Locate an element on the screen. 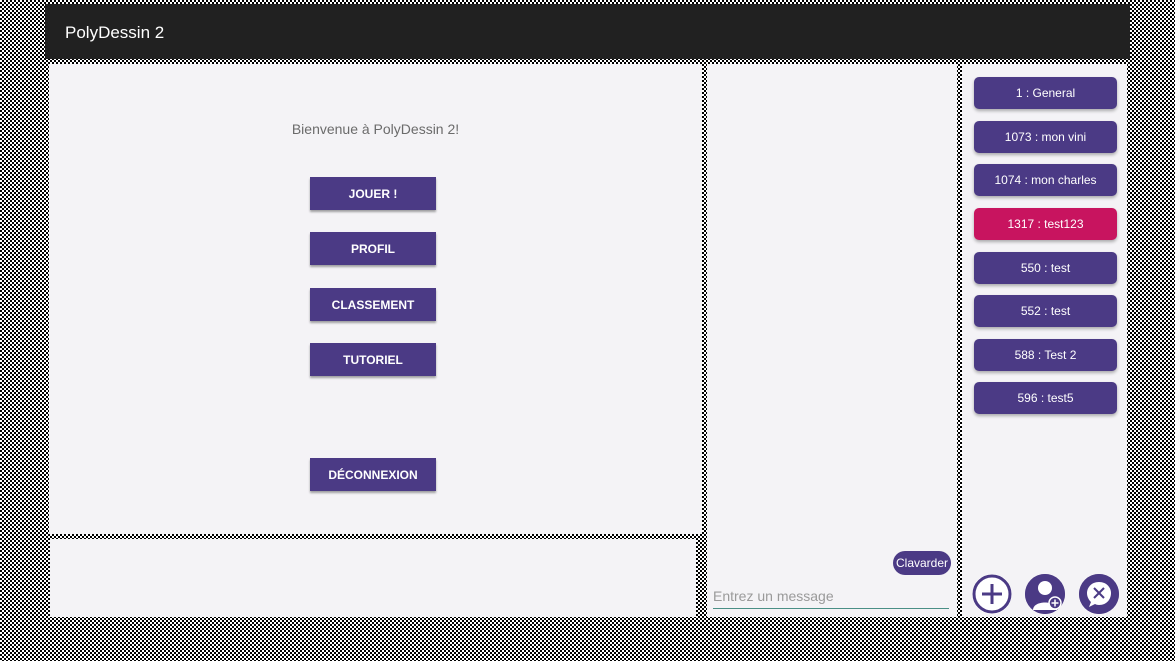  channel-item-active: 1317 : test123 is located at coordinates (1045, 224).